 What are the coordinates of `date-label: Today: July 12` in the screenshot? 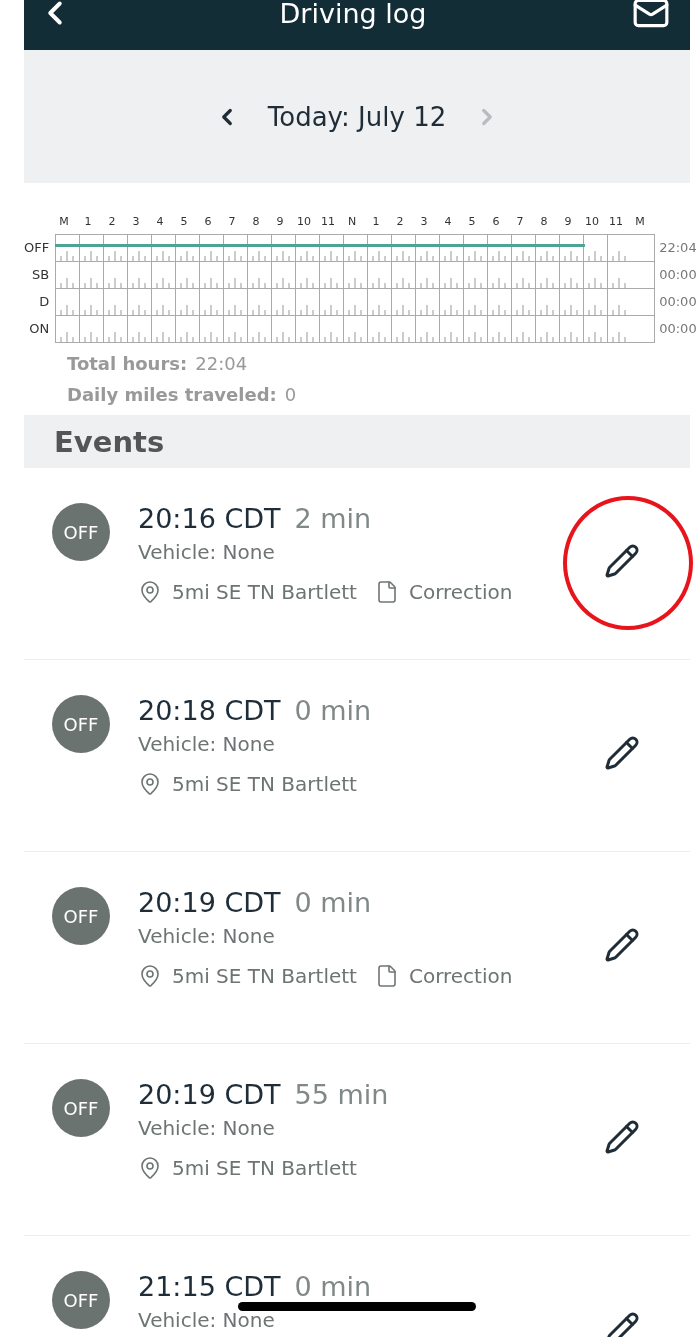 It's located at (357, 116).